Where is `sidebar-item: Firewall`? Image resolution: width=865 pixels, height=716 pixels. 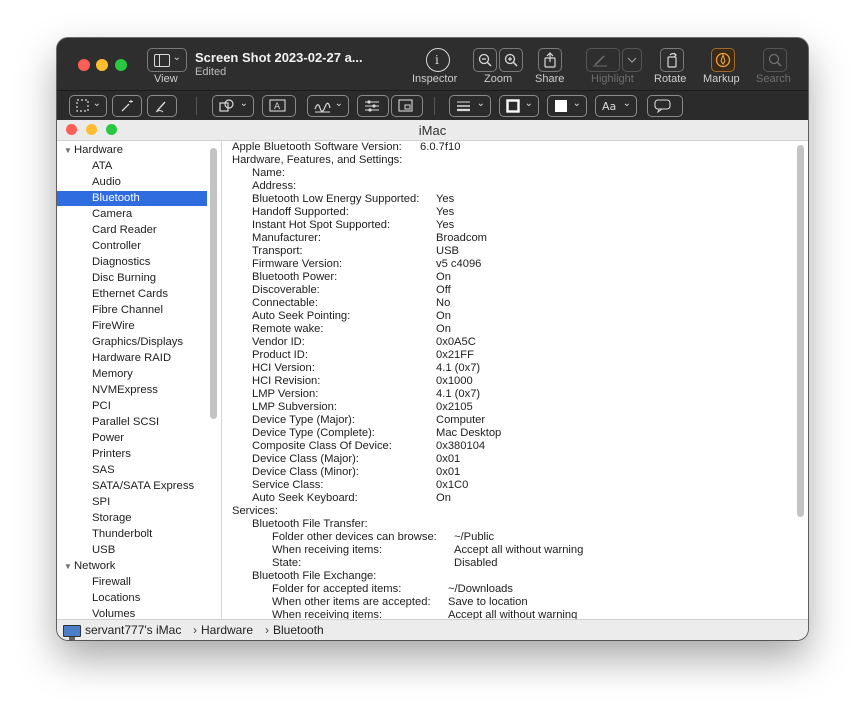 sidebar-item: Firewall is located at coordinates (132, 582).